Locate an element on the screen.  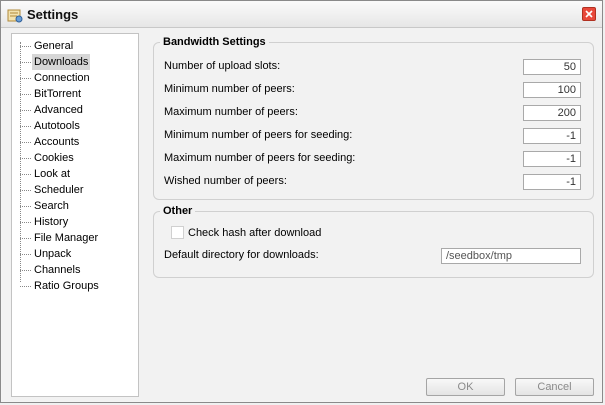
sidebar-item-look-at: Look at is located at coordinates (75, 174).